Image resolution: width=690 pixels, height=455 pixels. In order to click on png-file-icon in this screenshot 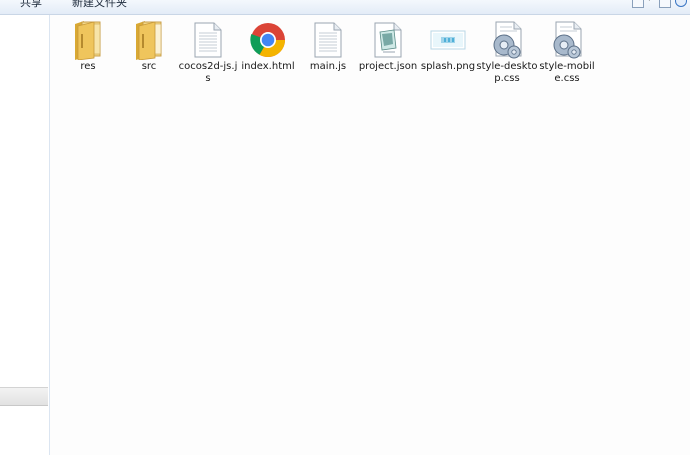, I will do `click(448, 40)`.